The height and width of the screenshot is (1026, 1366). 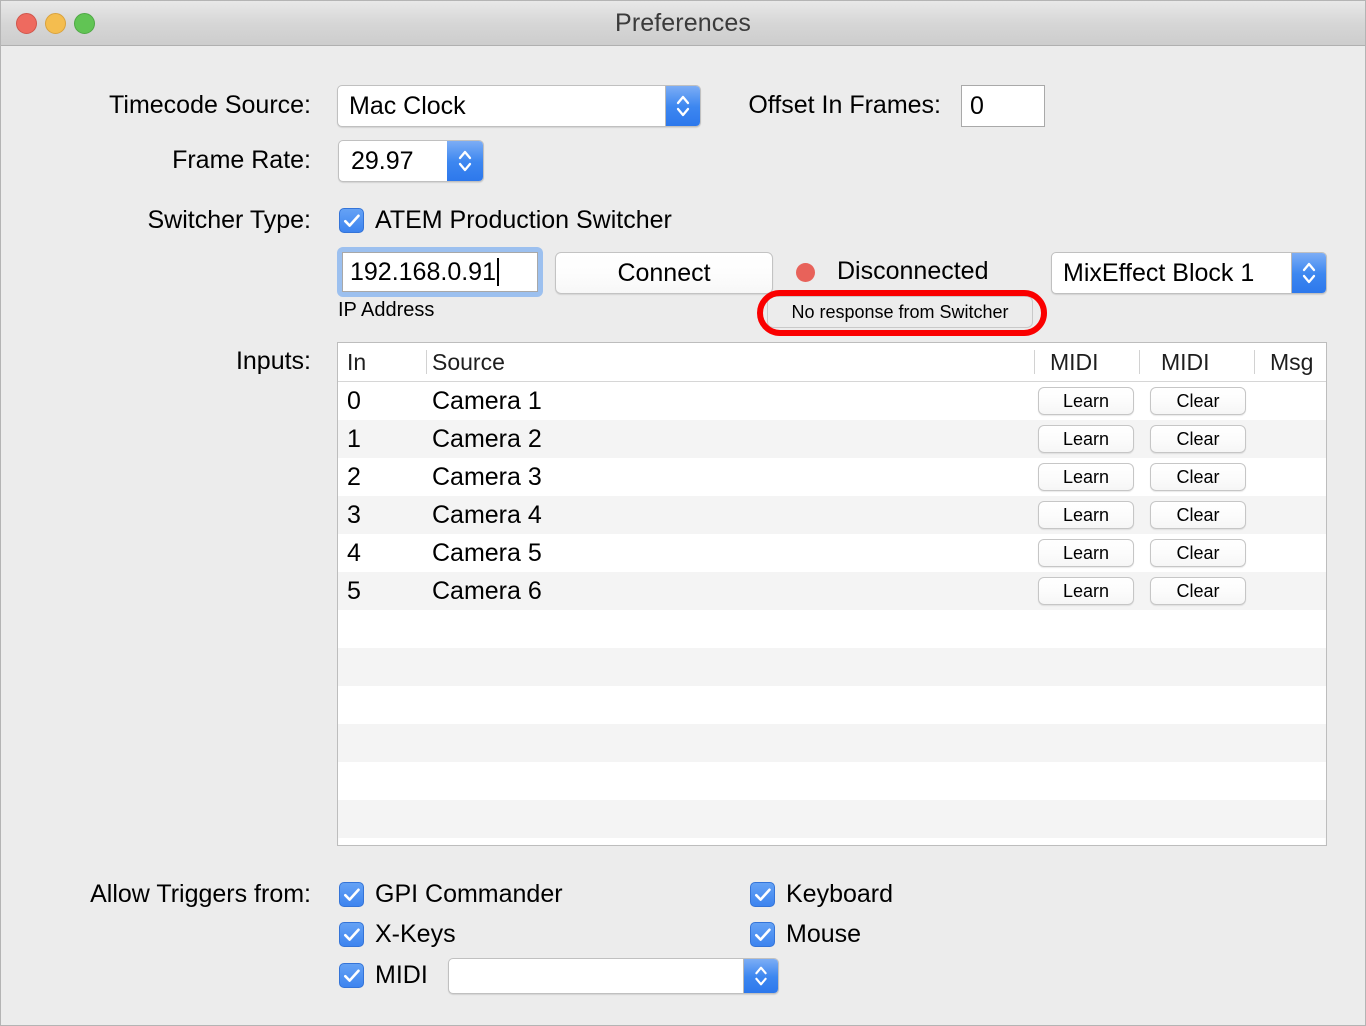 I want to click on trigger-mouse-row: Mouse, so click(x=805, y=934).